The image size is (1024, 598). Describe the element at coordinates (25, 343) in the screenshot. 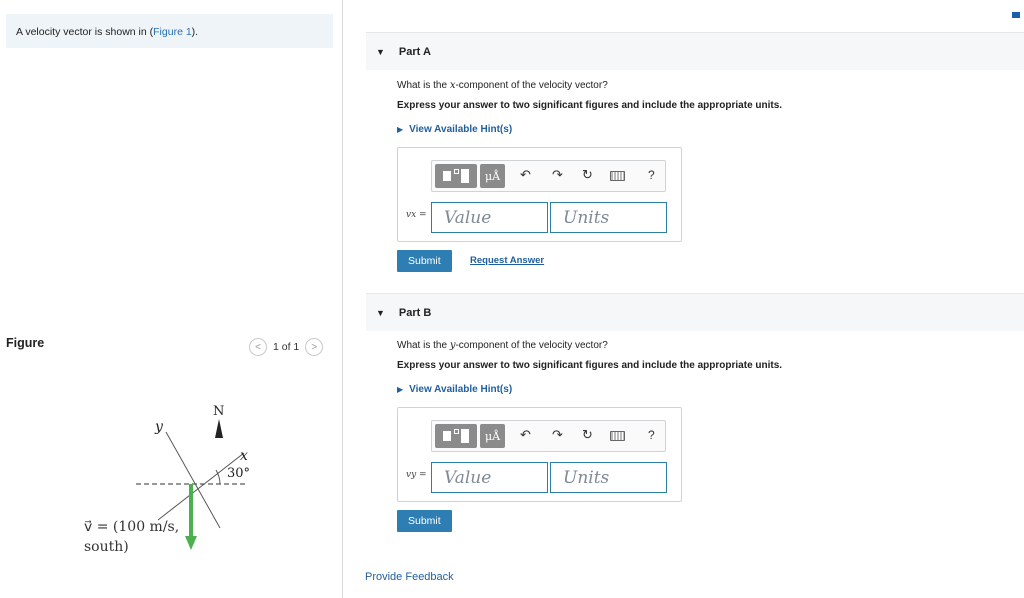

I see `figure-heading: Figure` at that location.